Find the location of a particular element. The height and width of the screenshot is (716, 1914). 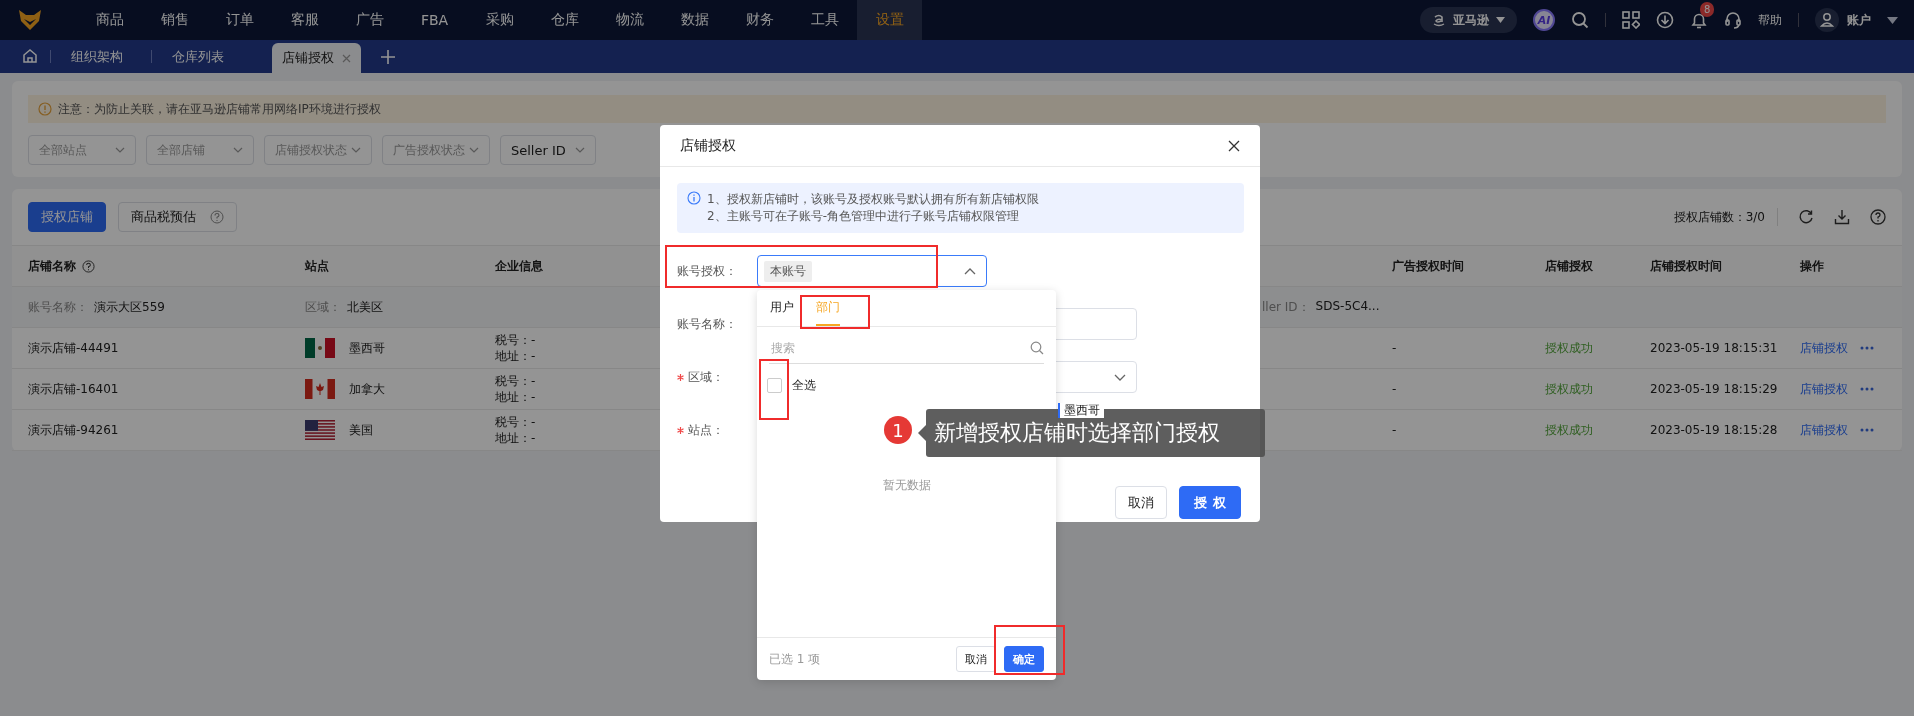

chevron-up-icon is located at coordinates (970, 271).